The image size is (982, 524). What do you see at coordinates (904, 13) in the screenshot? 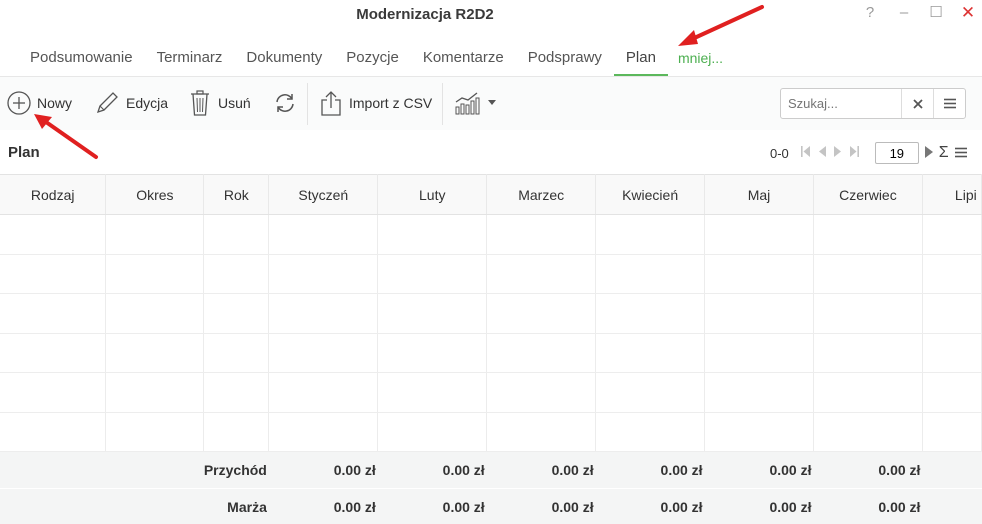
I see `minimize-icon: –` at bounding box center [904, 13].